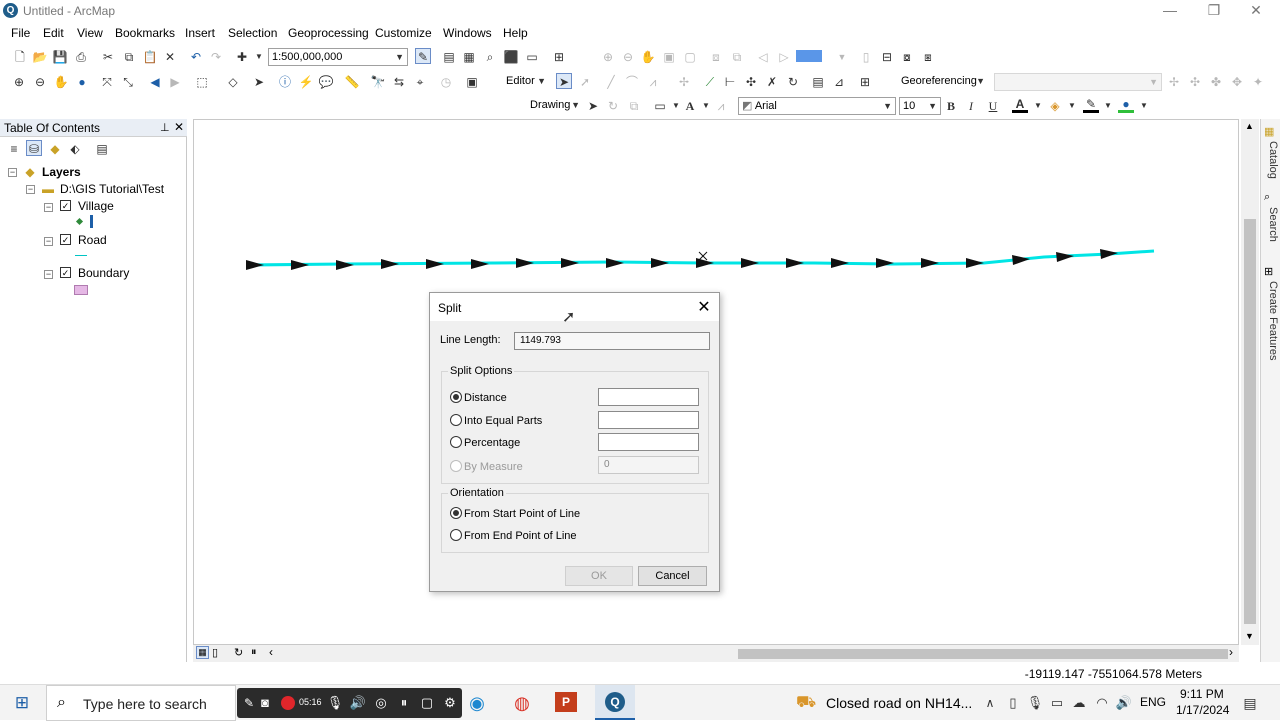  I want to click on change-layout-icon: ⧇, so click(907, 57).